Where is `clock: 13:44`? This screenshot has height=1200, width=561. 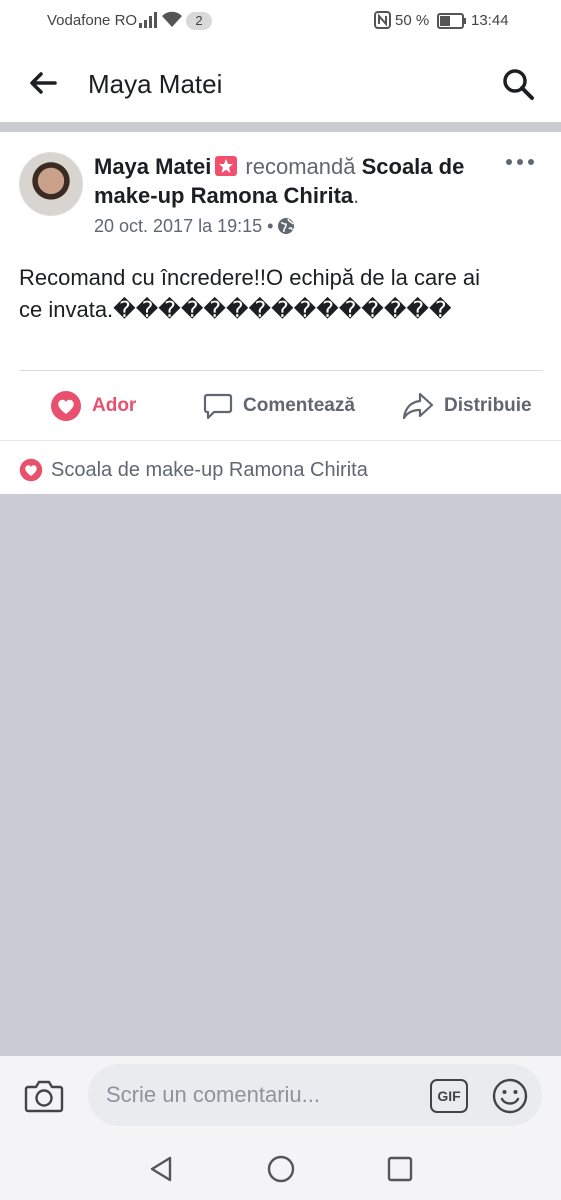 clock: 13:44 is located at coordinates (490, 20).